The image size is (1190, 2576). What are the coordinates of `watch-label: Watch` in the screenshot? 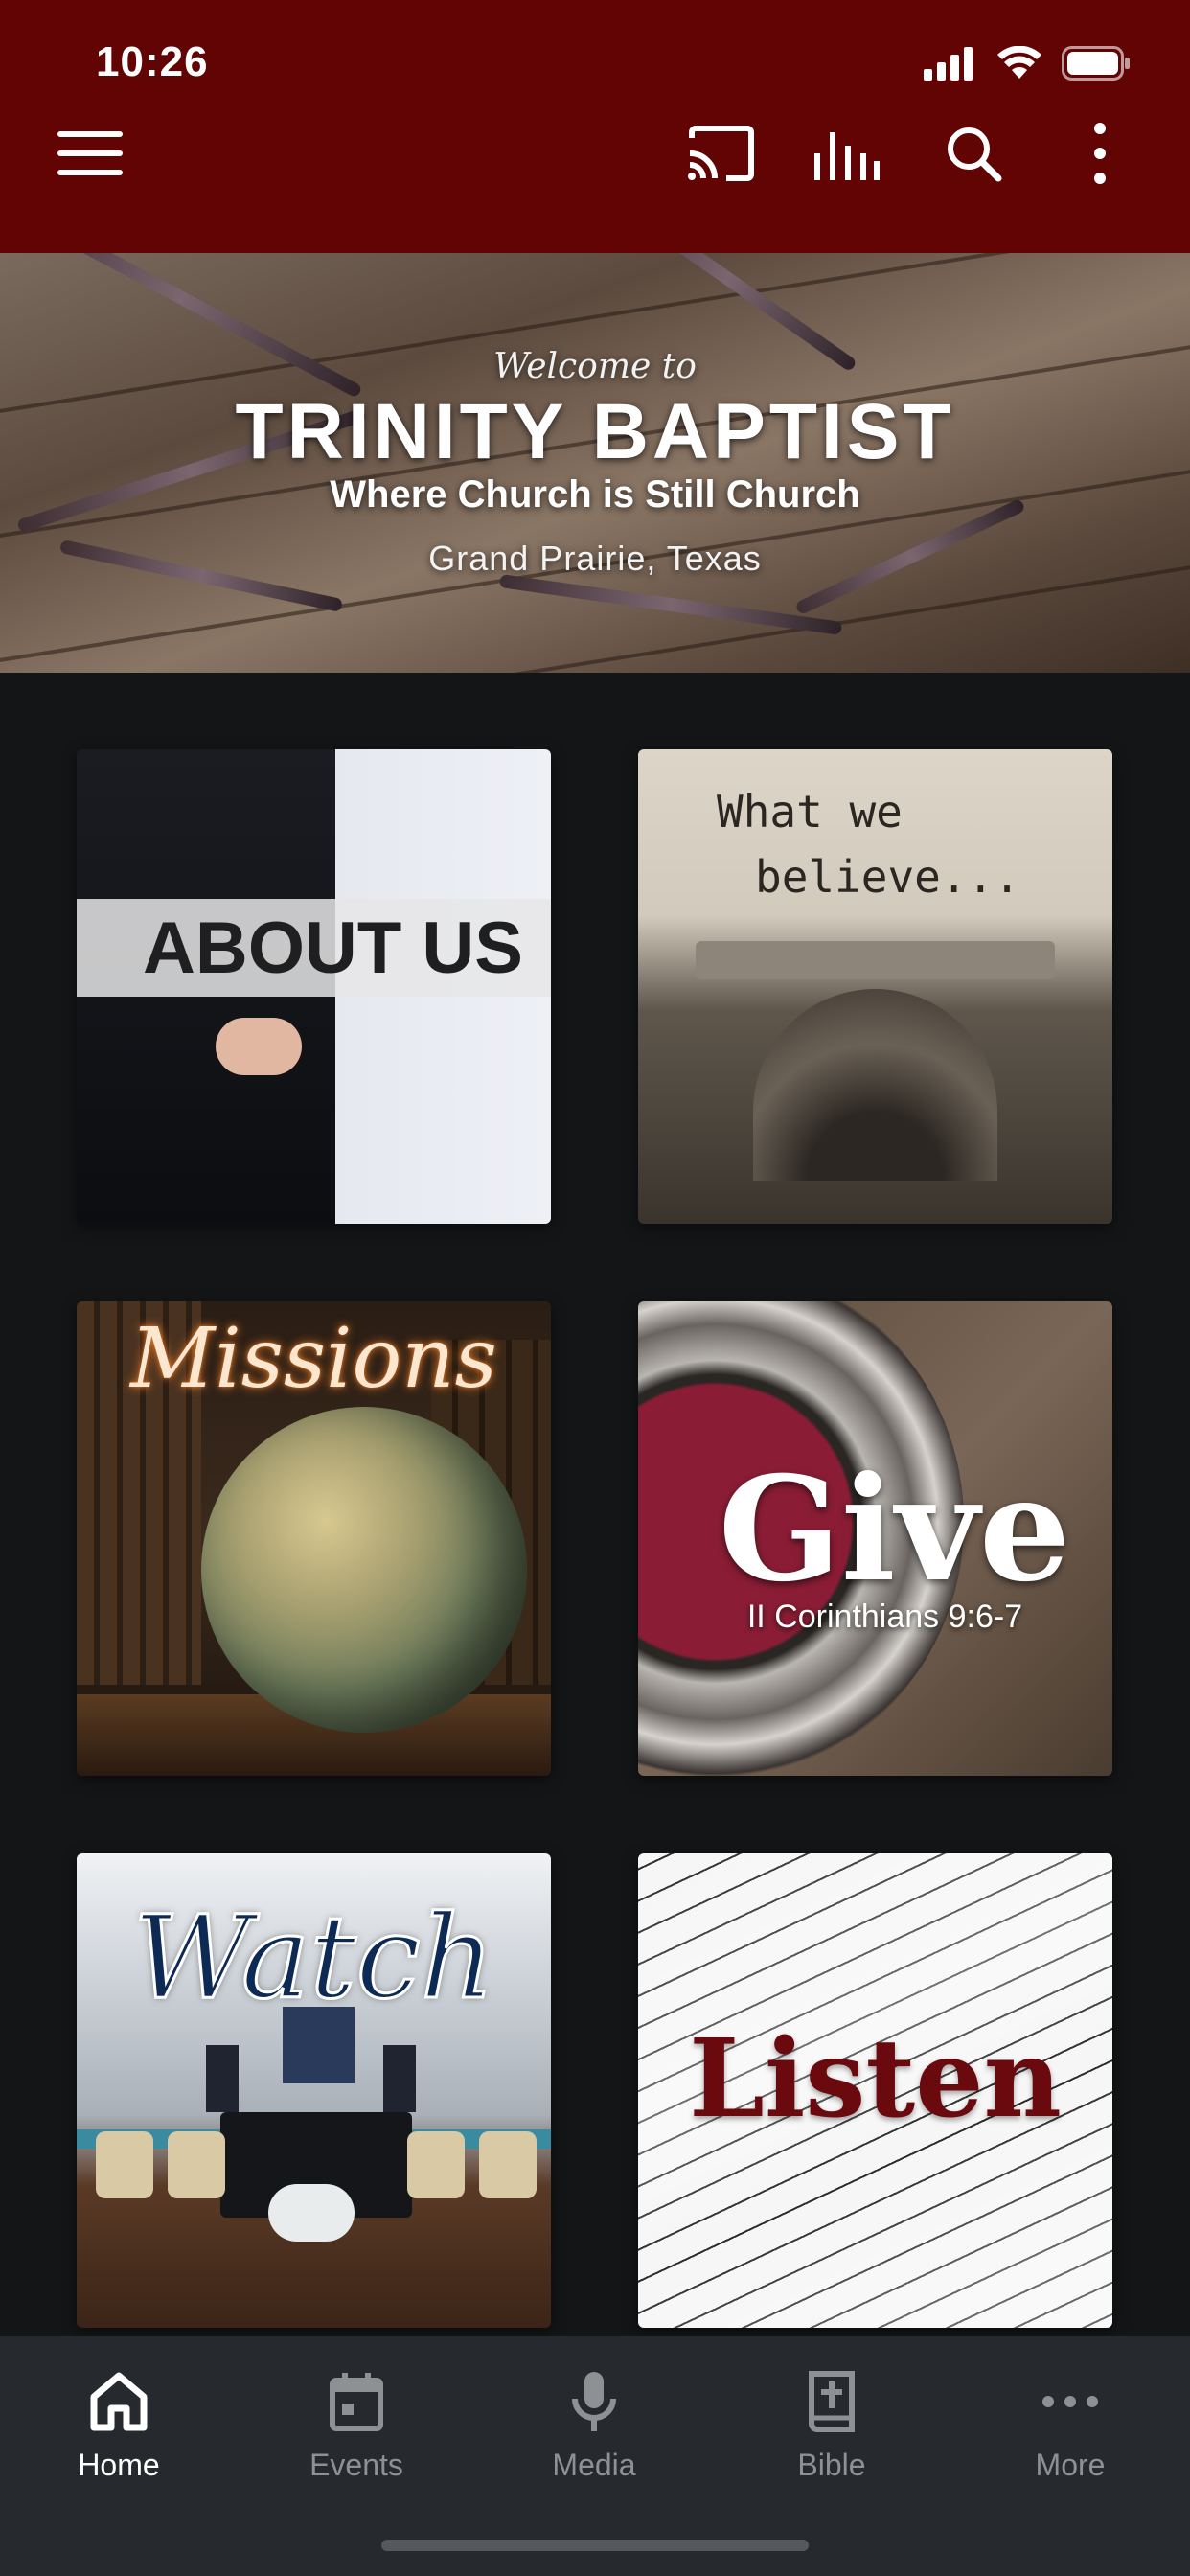 It's located at (313, 1959).